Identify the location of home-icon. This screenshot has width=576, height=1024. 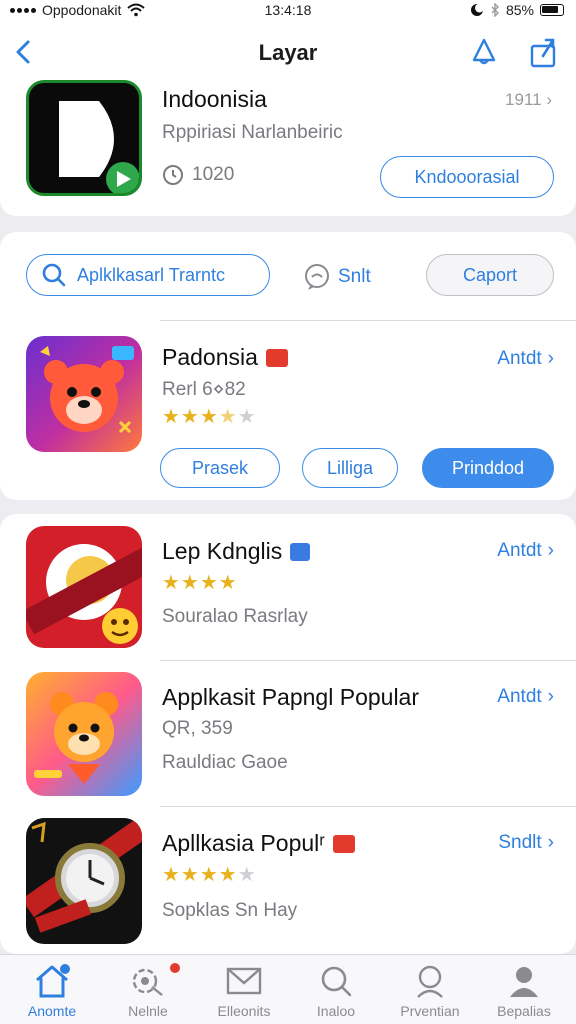
(53, 981).